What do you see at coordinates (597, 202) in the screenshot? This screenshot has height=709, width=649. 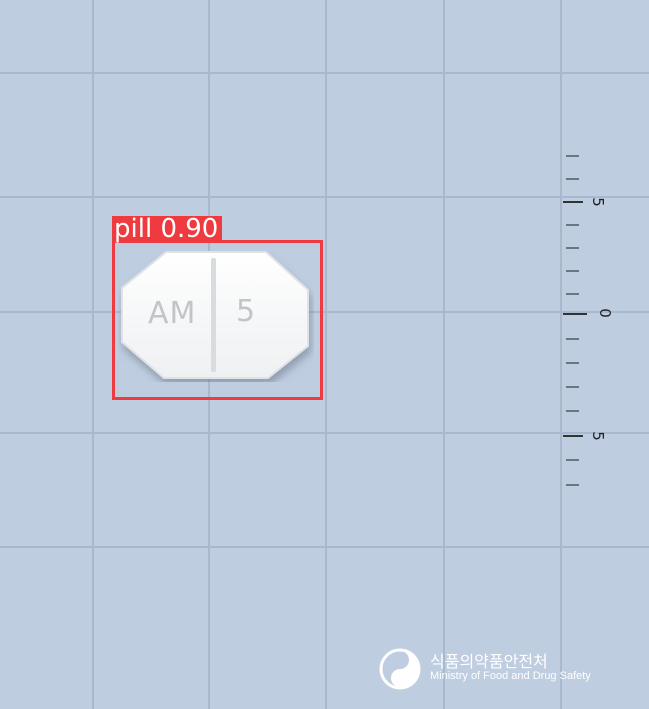 I see `ruler-label: 5` at bounding box center [597, 202].